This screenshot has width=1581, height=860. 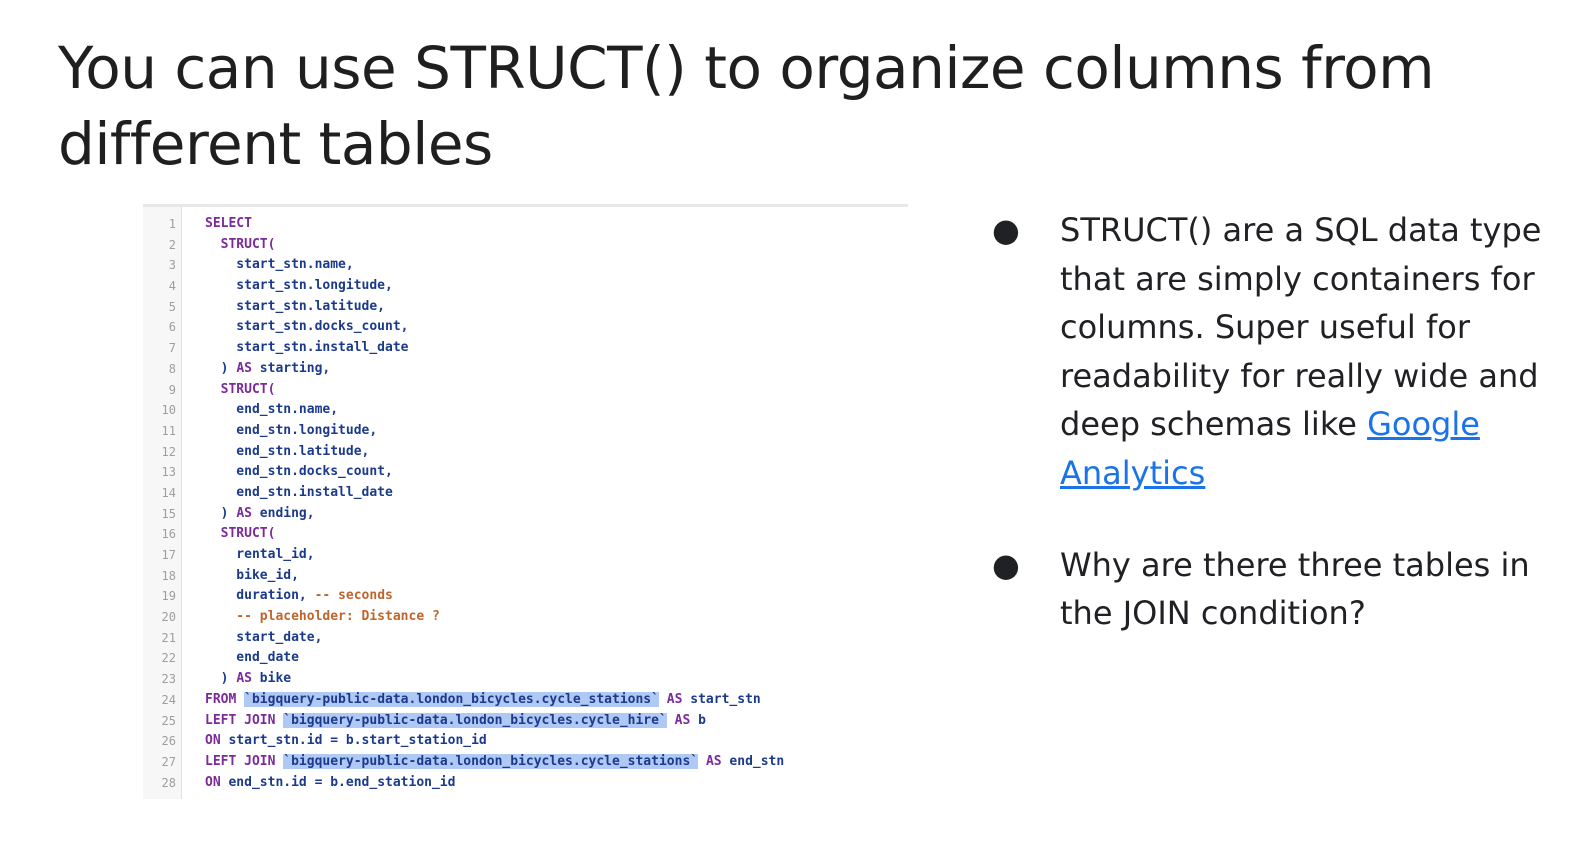 What do you see at coordinates (299, 286) in the screenshot?
I see `code-token: start_stn.longitude,` at bounding box center [299, 286].